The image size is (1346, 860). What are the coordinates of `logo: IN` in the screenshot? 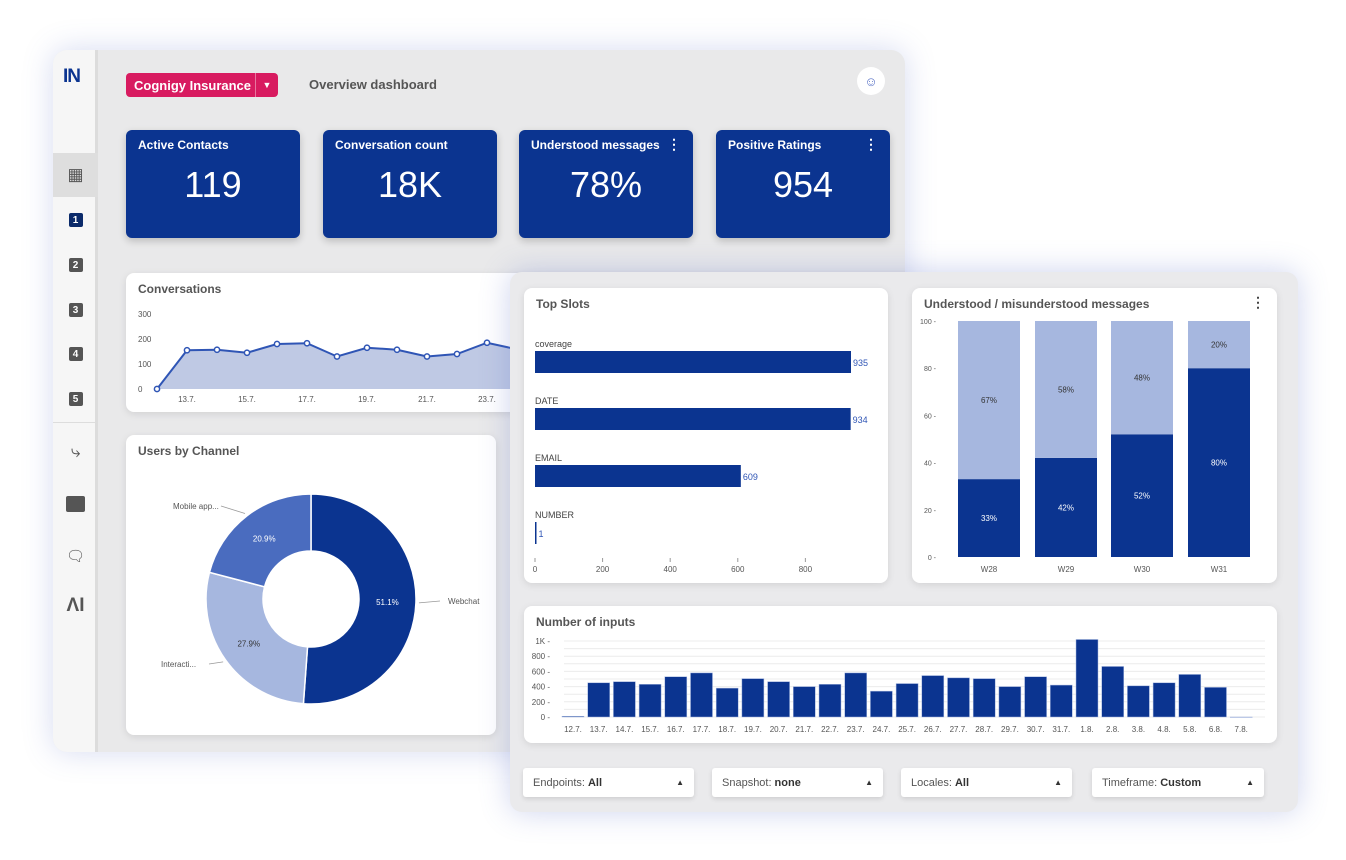 It's located at (72, 76).